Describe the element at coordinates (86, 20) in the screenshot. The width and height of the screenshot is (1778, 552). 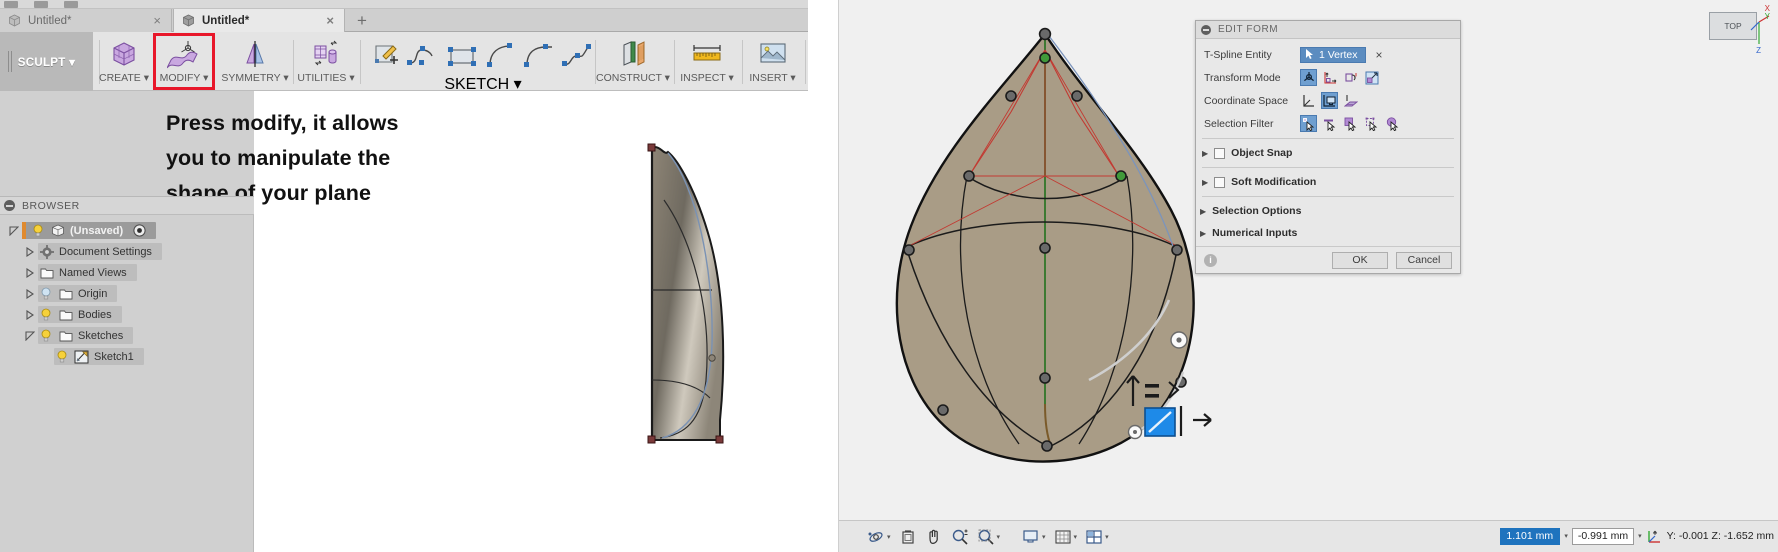
I see `tab-untitled-1: Untitled* ×` at that location.